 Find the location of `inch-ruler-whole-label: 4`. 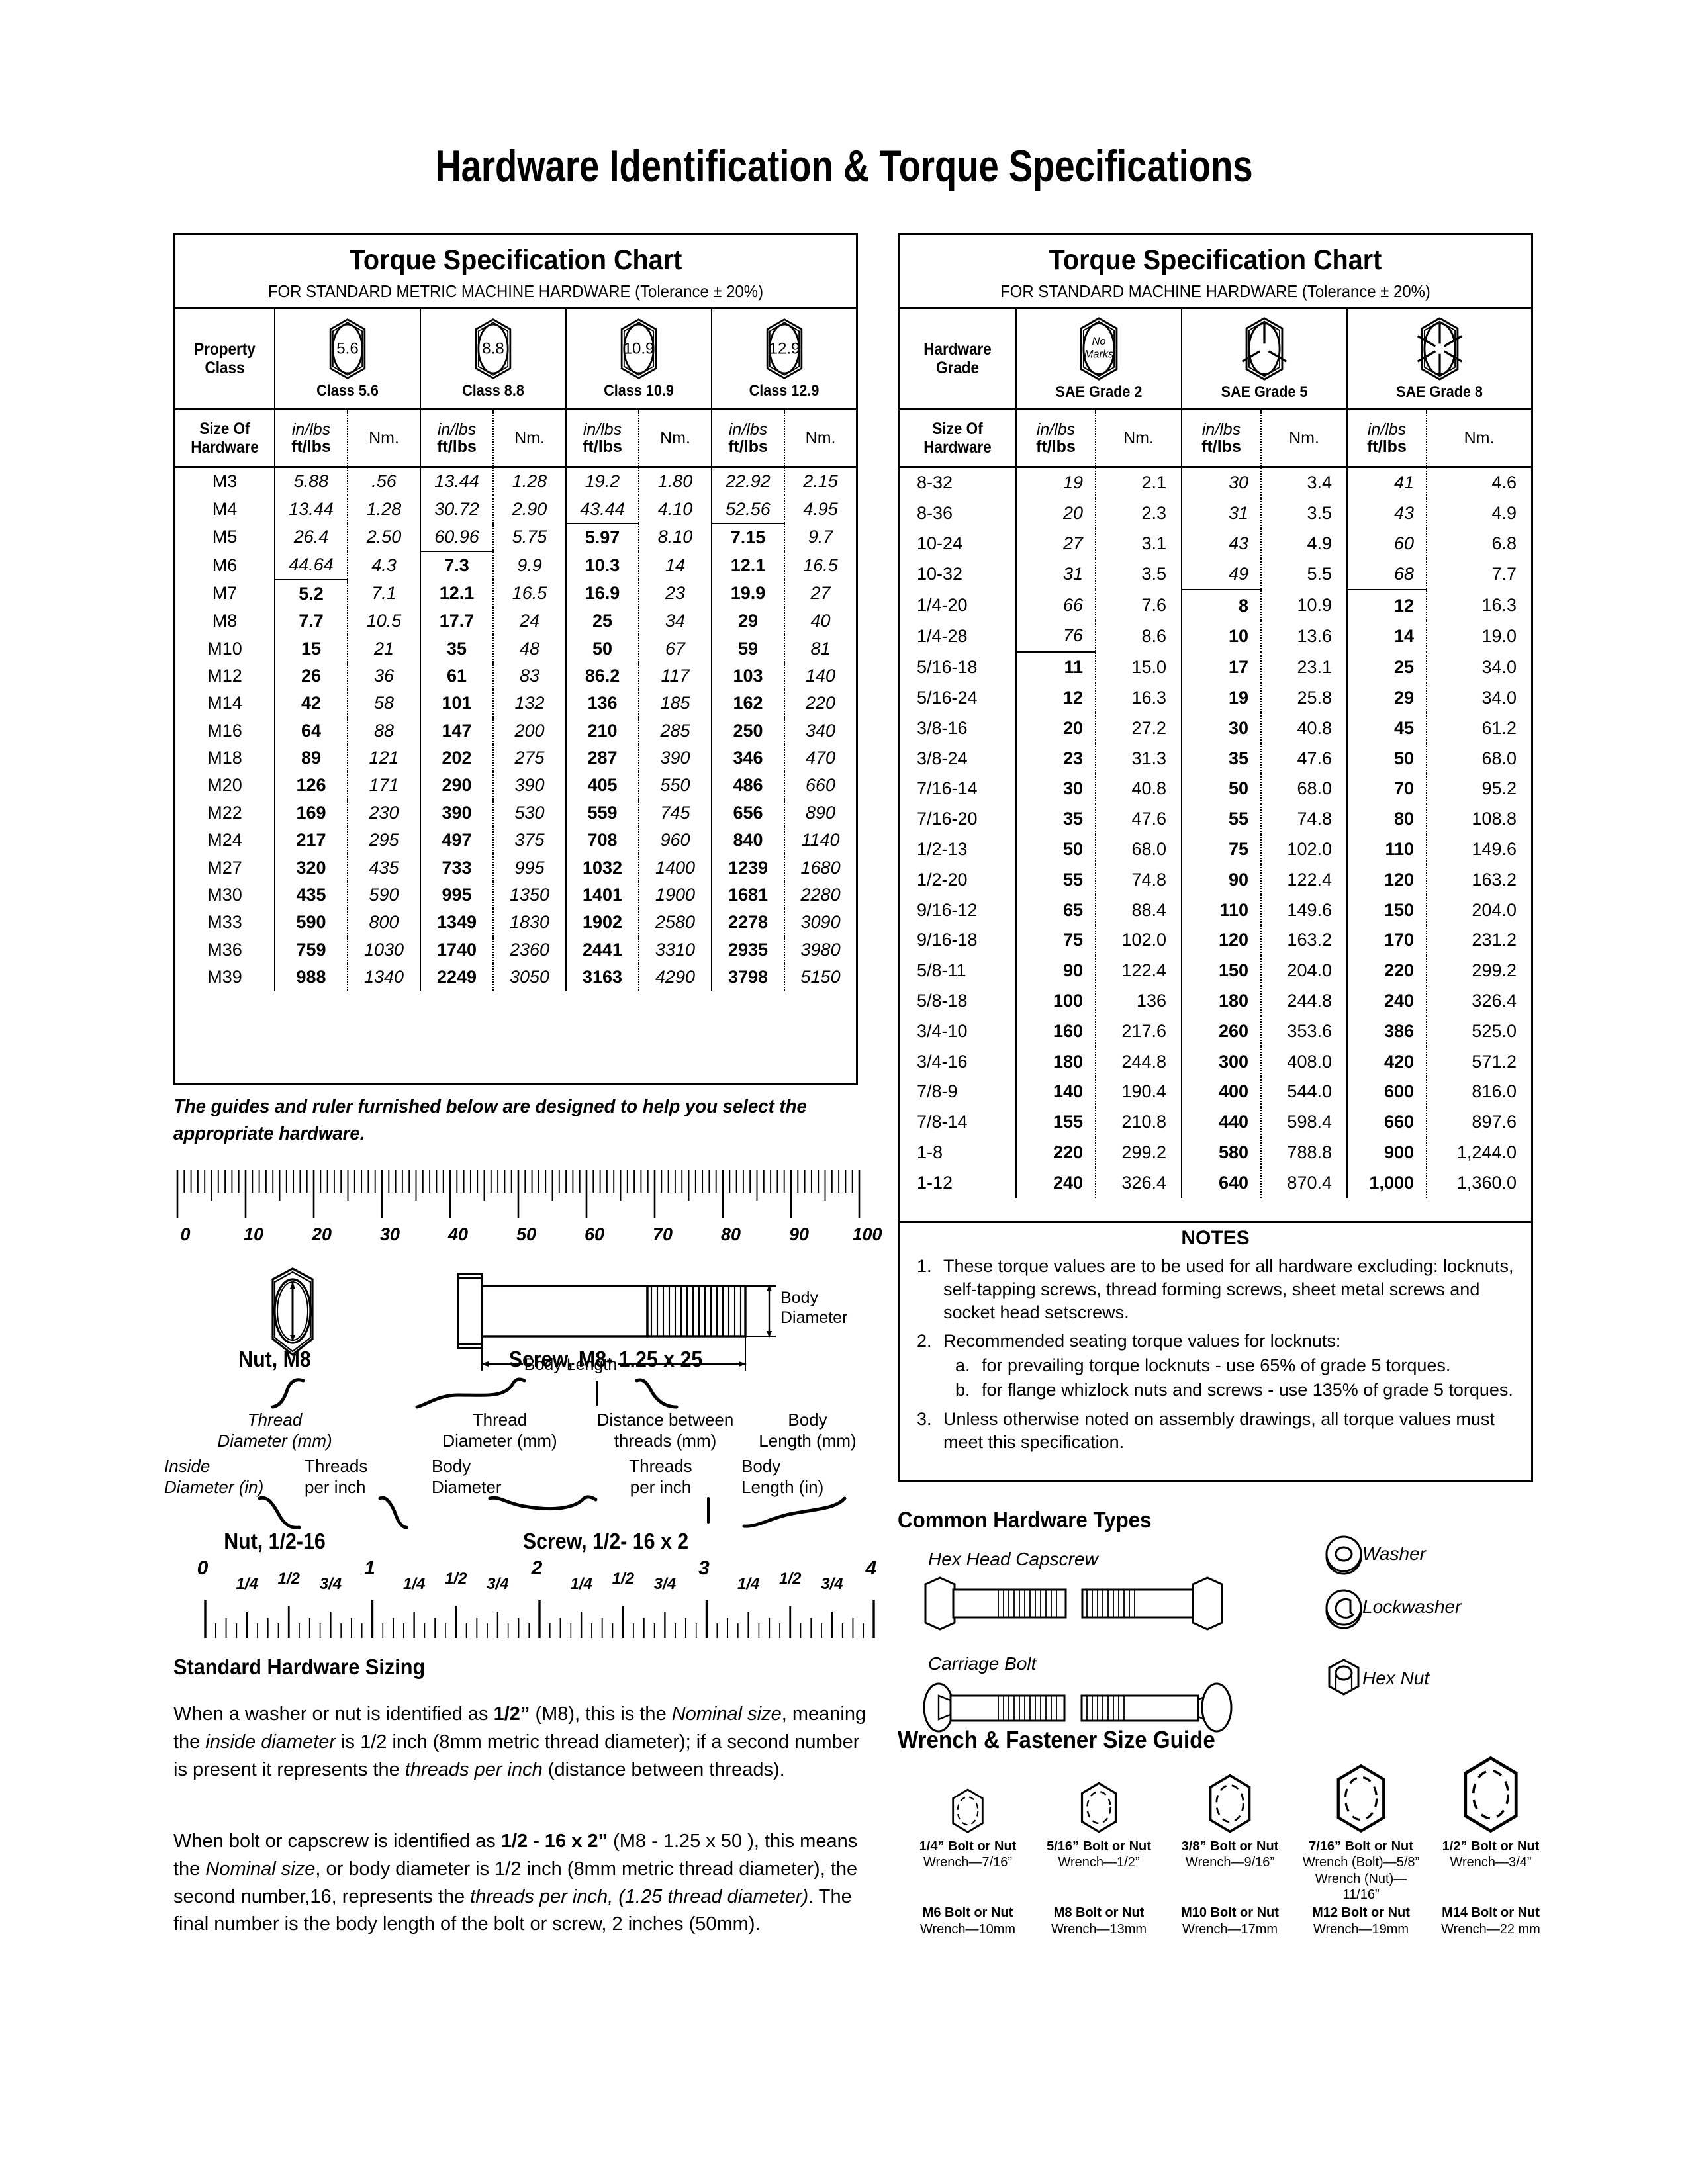

inch-ruler-whole-label: 4 is located at coordinates (871, 1568).